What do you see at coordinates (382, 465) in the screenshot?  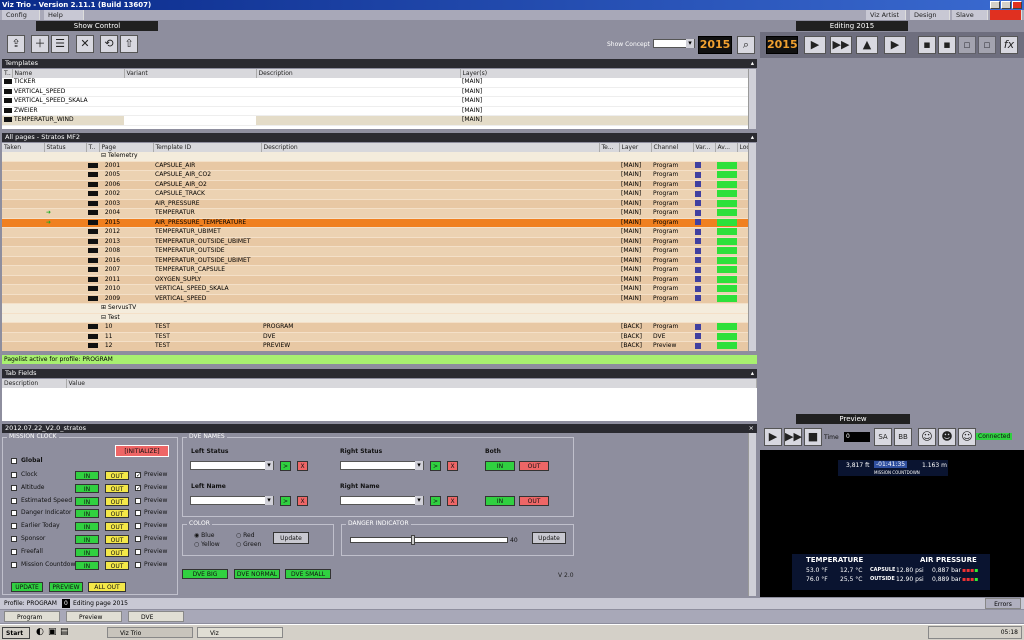 I see `right-status-dropdown` at bounding box center [382, 465].